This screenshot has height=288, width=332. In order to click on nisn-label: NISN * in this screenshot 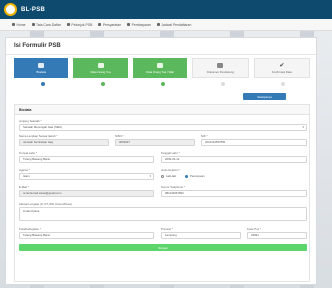, I will do `click(119, 136)`.